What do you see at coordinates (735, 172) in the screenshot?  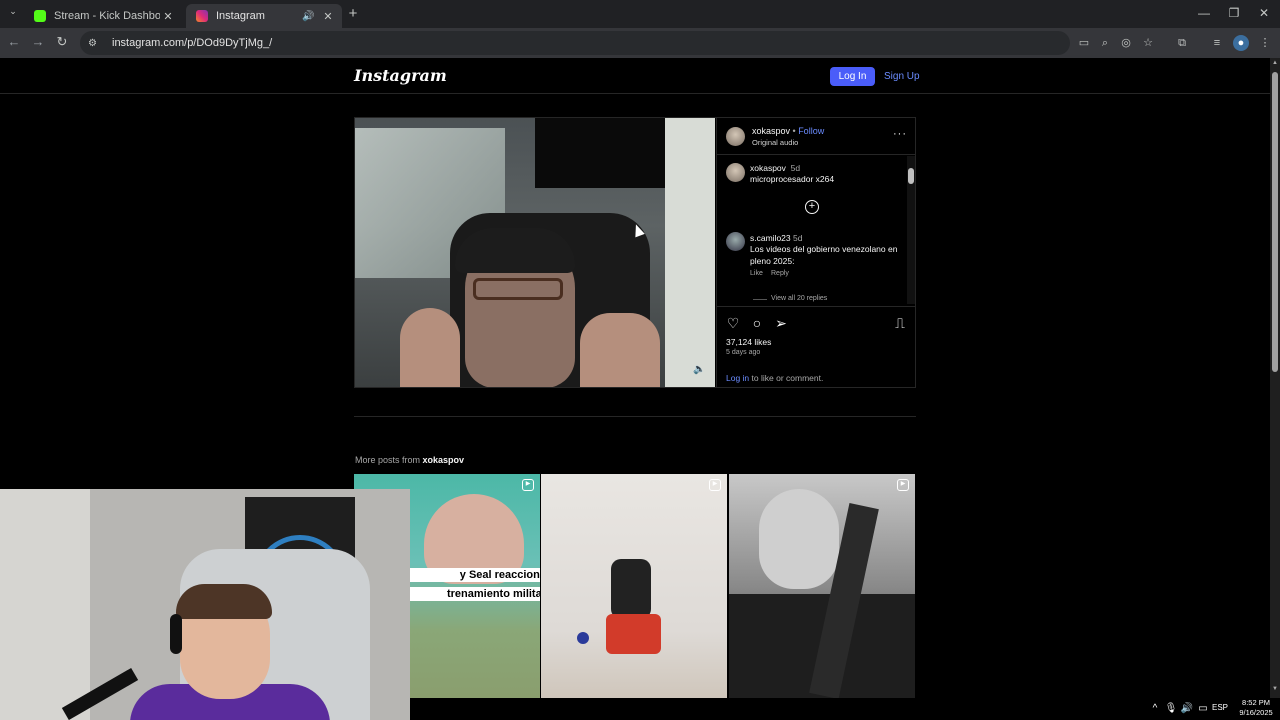 I see `caption-avatar` at bounding box center [735, 172].